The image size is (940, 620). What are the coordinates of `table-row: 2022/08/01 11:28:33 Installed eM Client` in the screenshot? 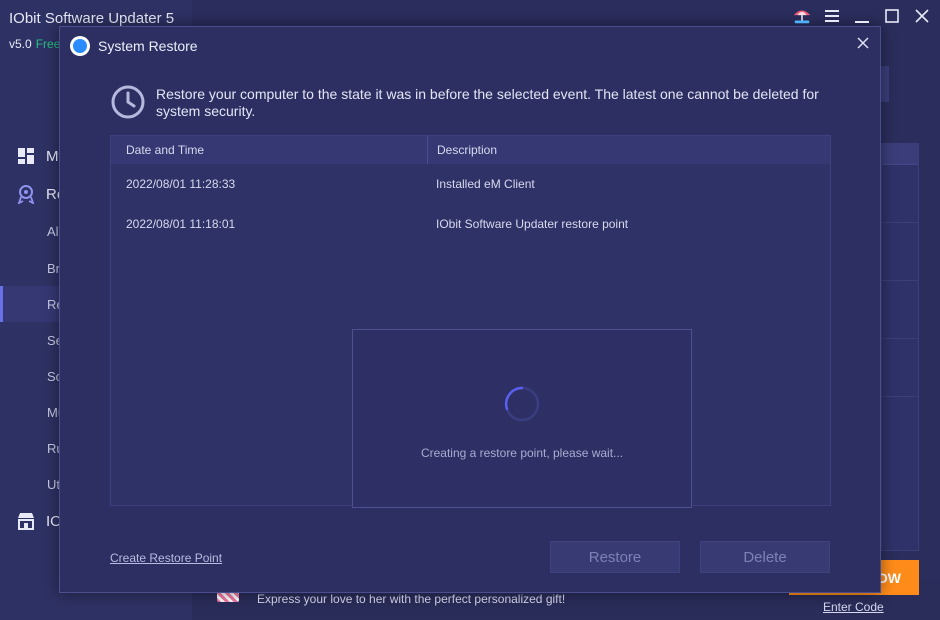 It's located at (470, 184).